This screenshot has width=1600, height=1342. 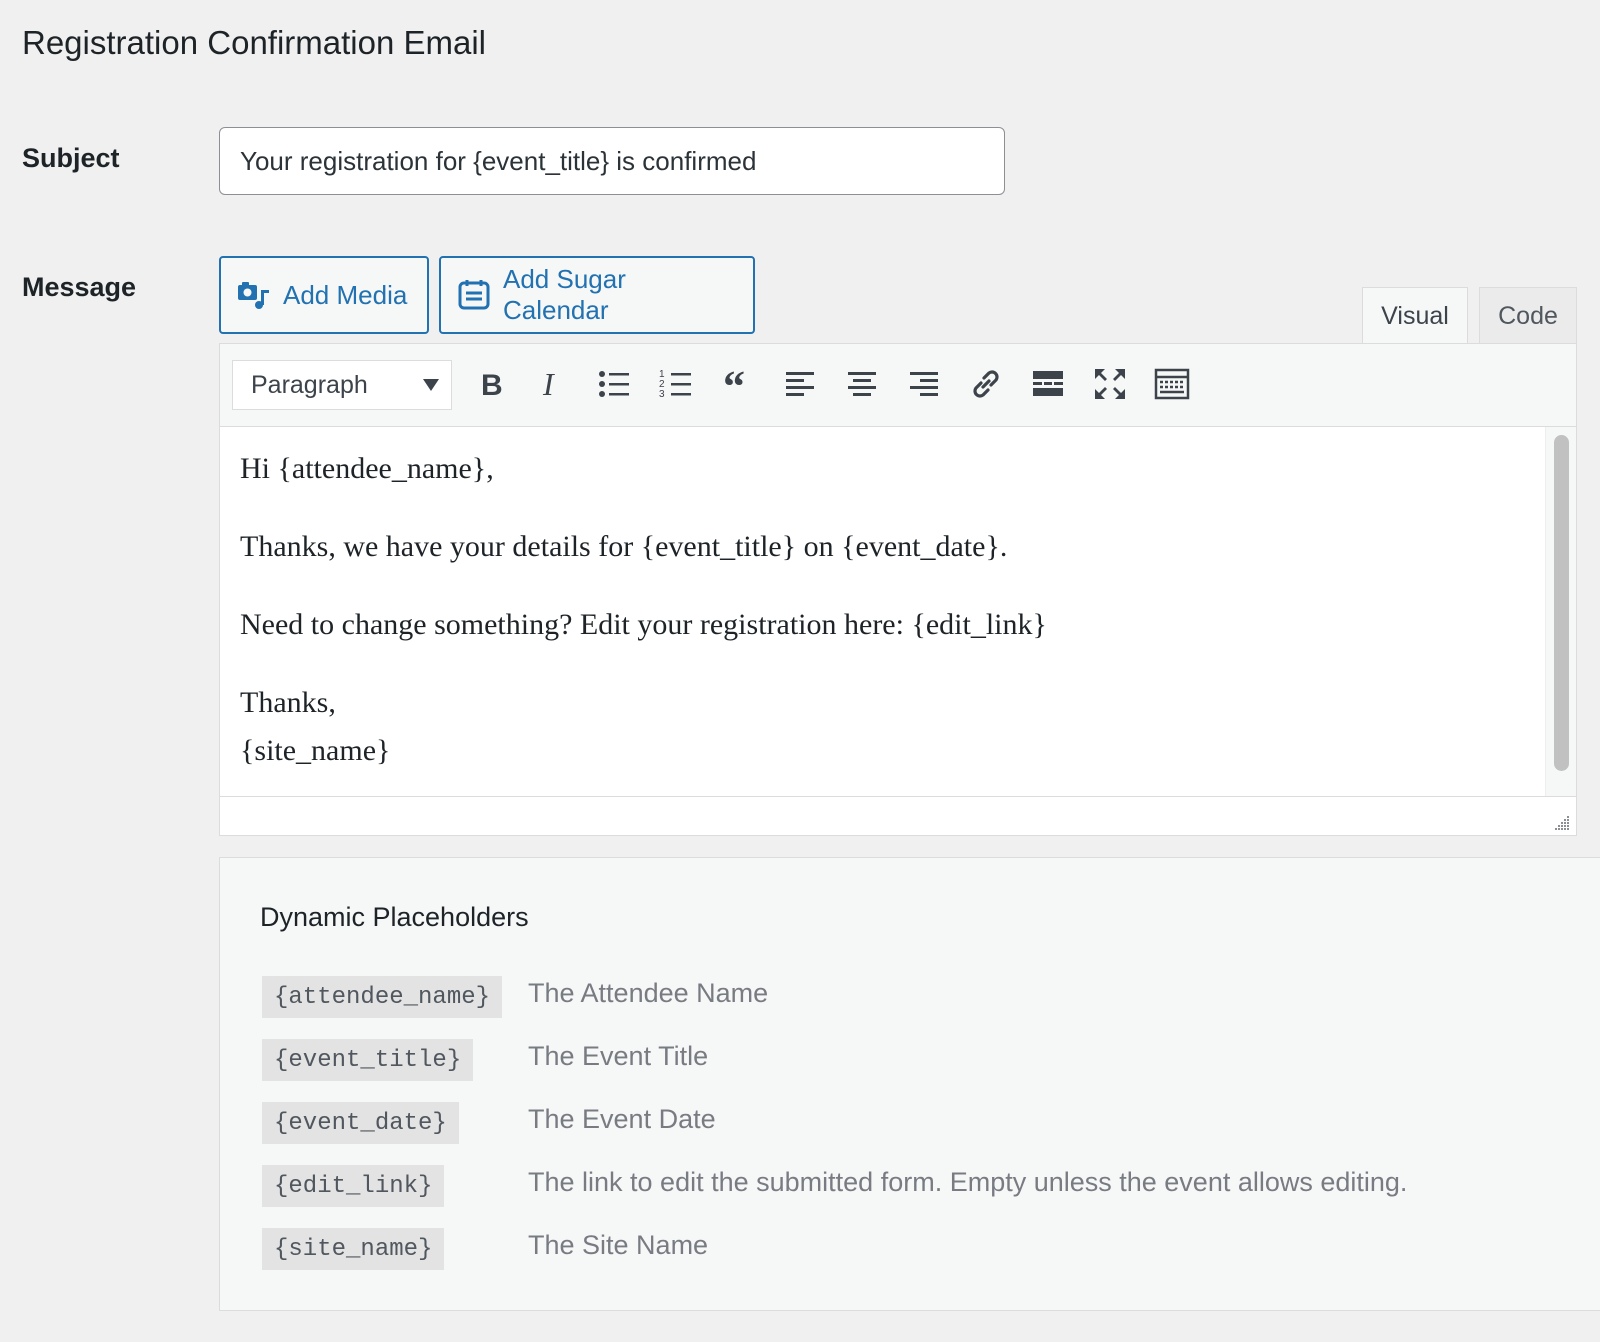 What do you see at coordinates (1110, 384) in the screenshot?
I see `fullscreen-icon` at bounding box center [1110, 384].